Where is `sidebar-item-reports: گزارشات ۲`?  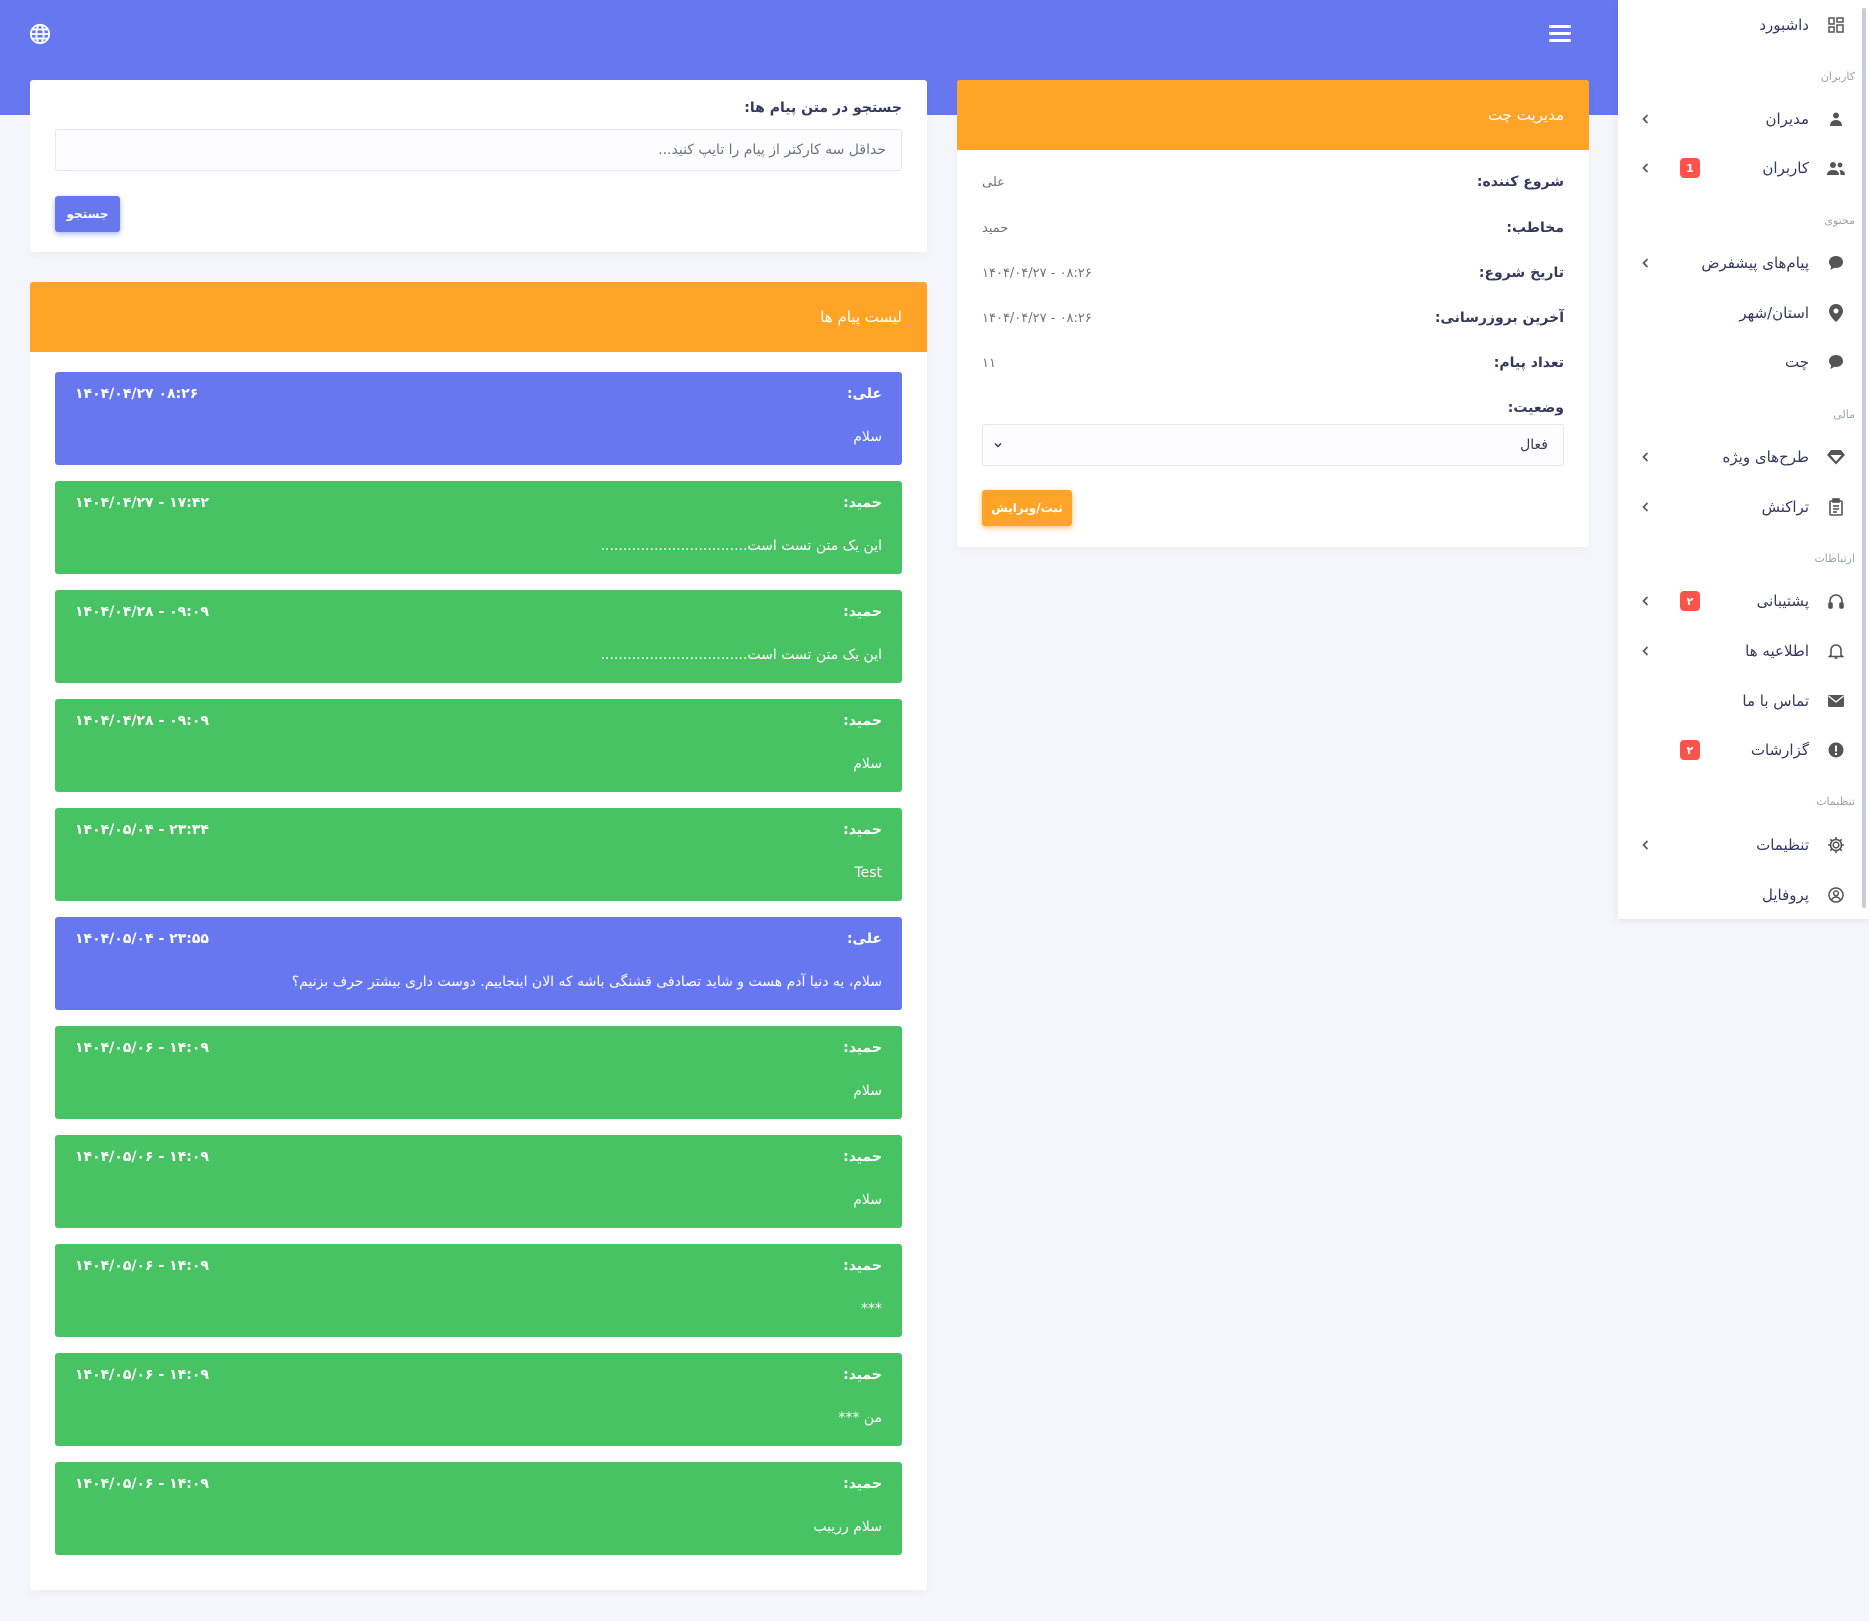 sidebar-item-reports: گزارشات ۲ is located at coordinates (1743, 750).